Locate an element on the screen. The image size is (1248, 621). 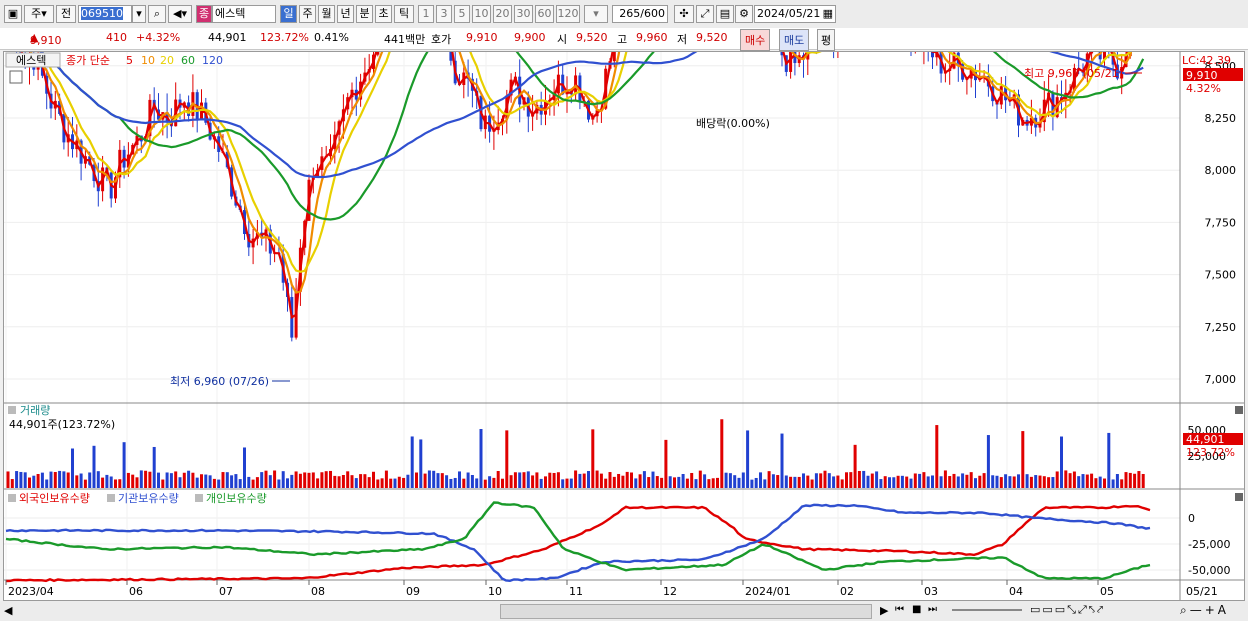
tab-period-week: 주 is located at coordinates (307, 14).